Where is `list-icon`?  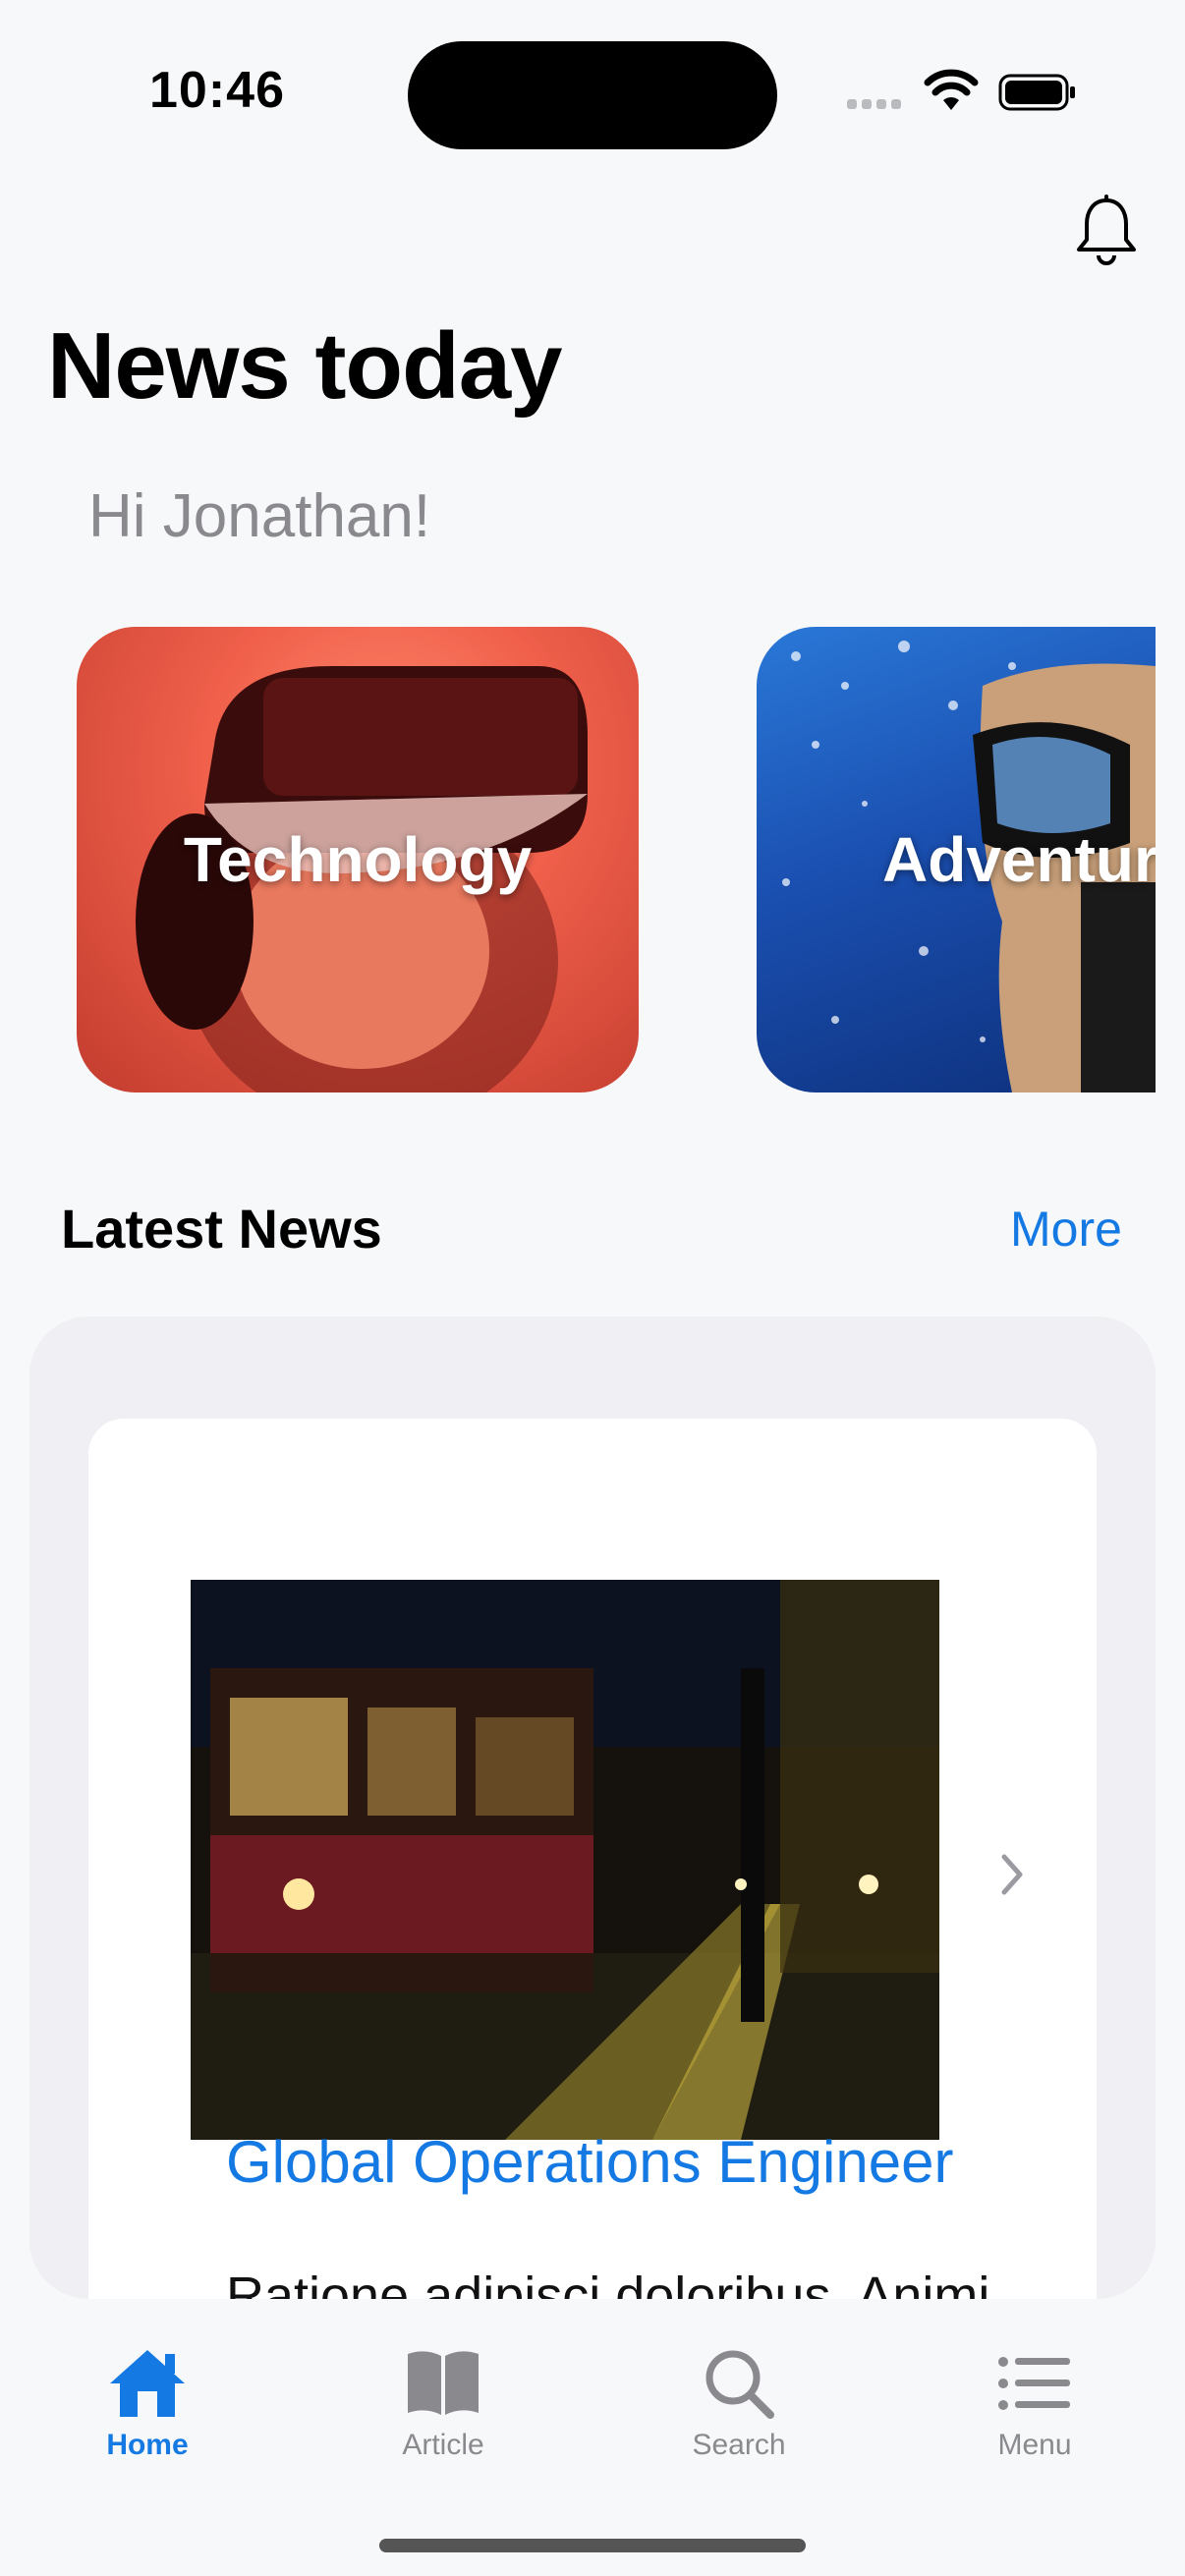 list-icon is located at coordinates (1034, 2383).